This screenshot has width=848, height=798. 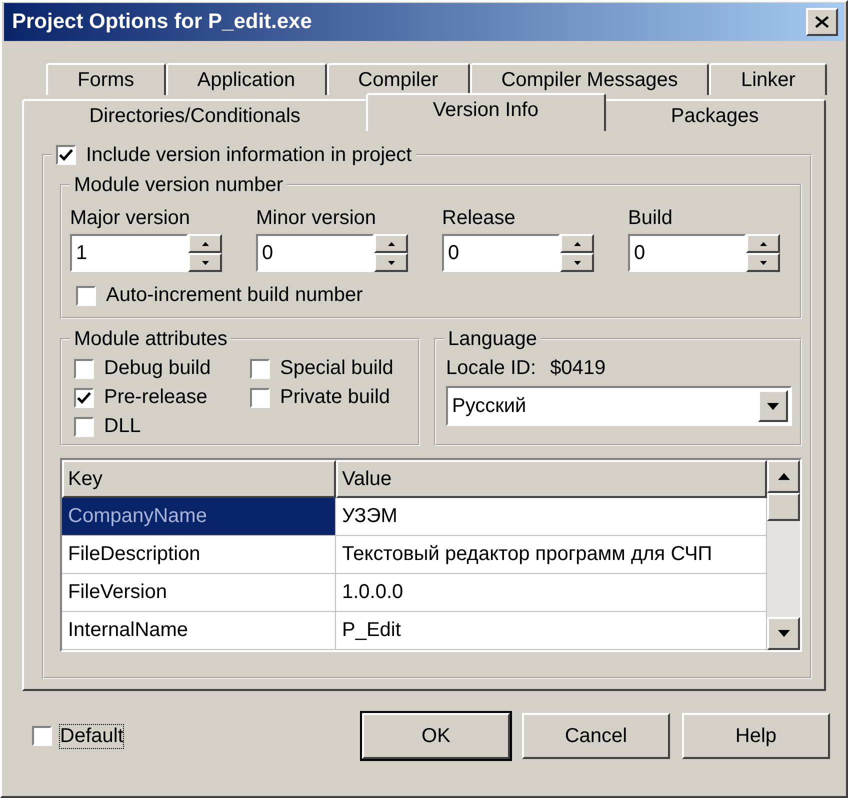 I want to click on dropdown-button, so click(x=773, y=406).